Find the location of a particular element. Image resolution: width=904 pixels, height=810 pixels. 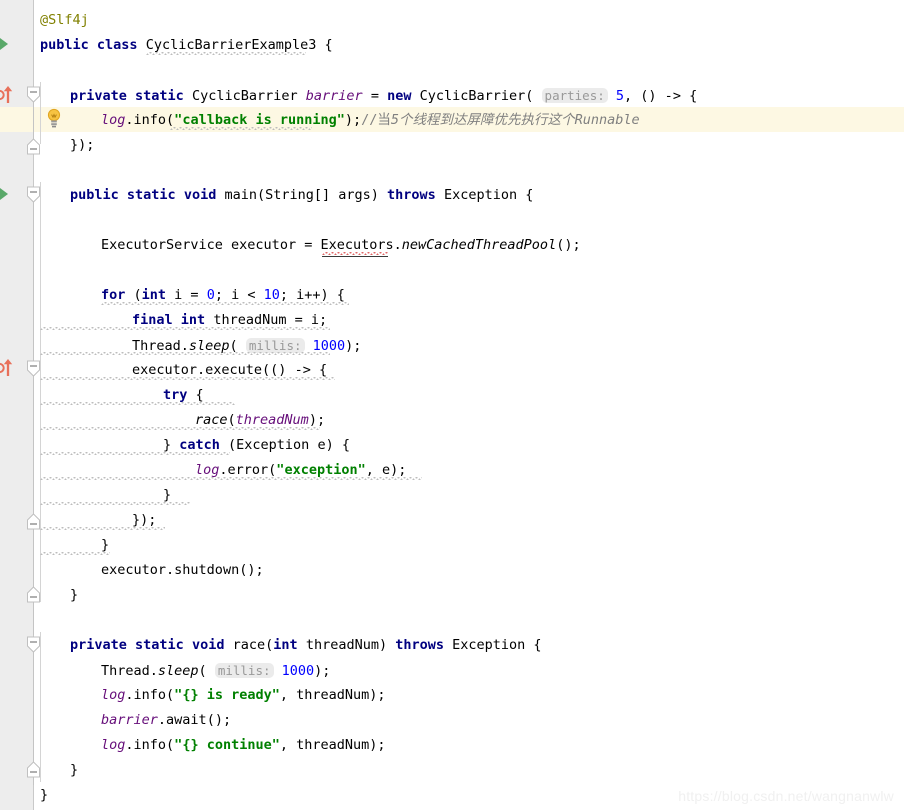

token-keyword-try: try is located at coordinates (175, 395).